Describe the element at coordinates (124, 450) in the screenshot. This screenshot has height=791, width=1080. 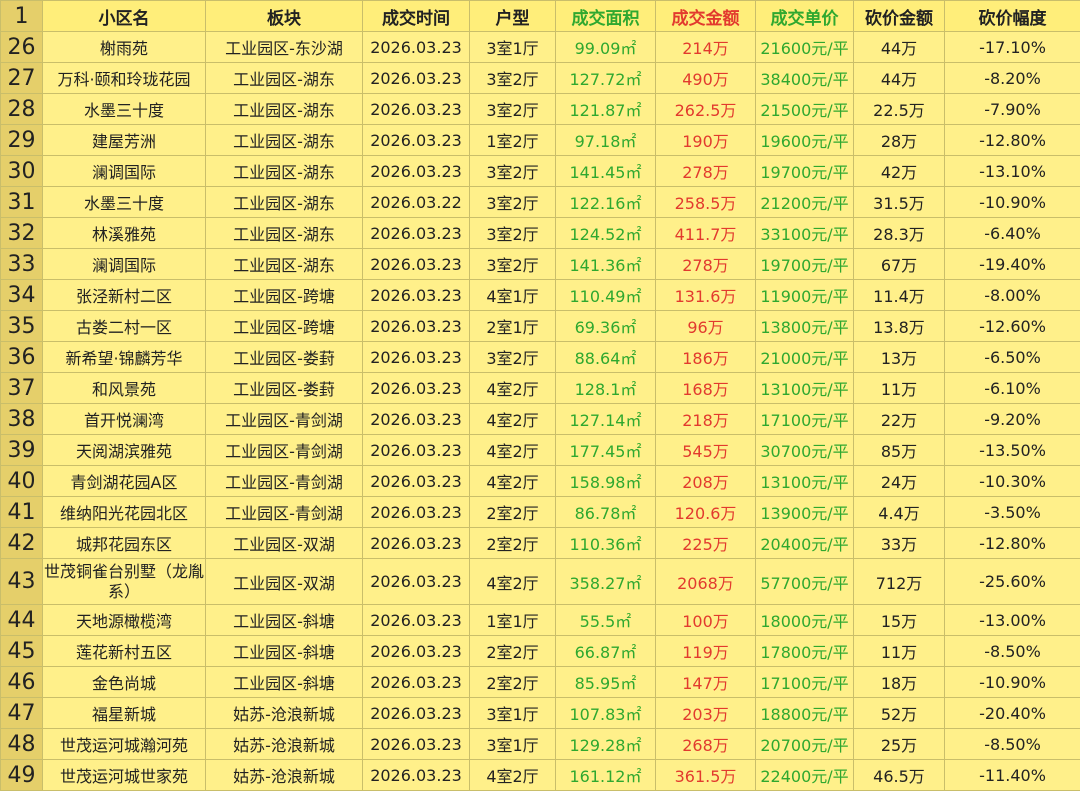
I see `name-cell: 天阅湖滨雅苑` at that location.